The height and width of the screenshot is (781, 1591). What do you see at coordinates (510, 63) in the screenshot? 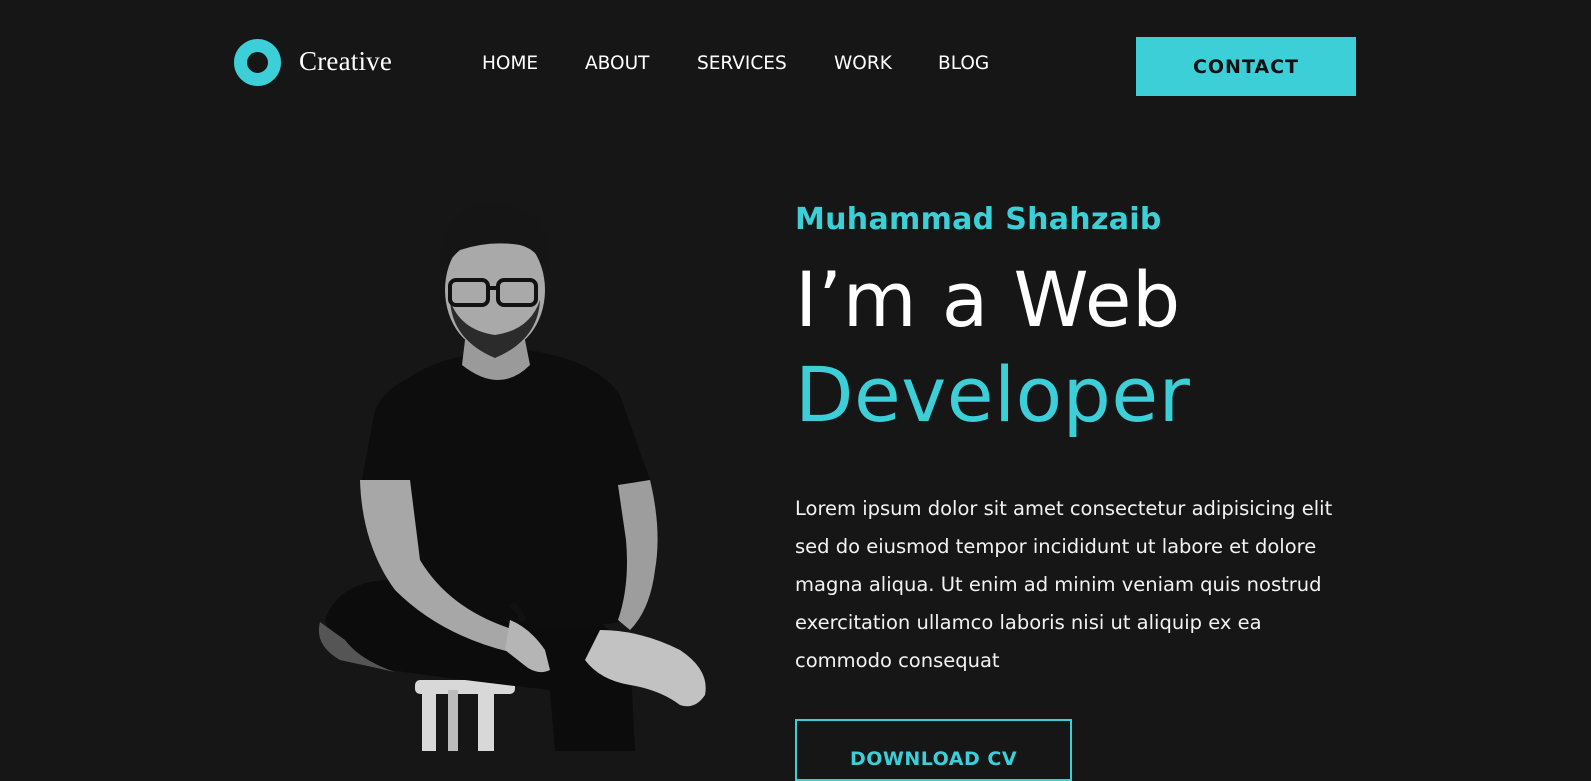
I see `nav-item-home: HOME` at bounding box center [510, 63].